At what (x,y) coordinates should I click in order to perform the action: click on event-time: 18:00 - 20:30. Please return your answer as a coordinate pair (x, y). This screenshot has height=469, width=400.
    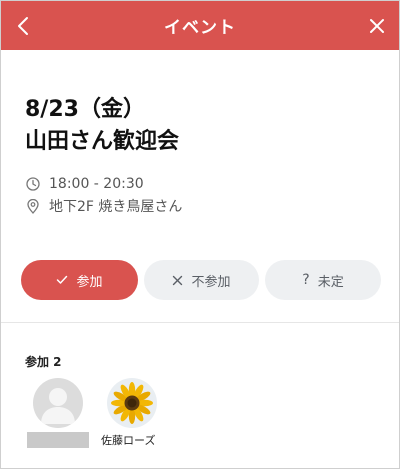
    Looking at the image, I should click on (96, 184).